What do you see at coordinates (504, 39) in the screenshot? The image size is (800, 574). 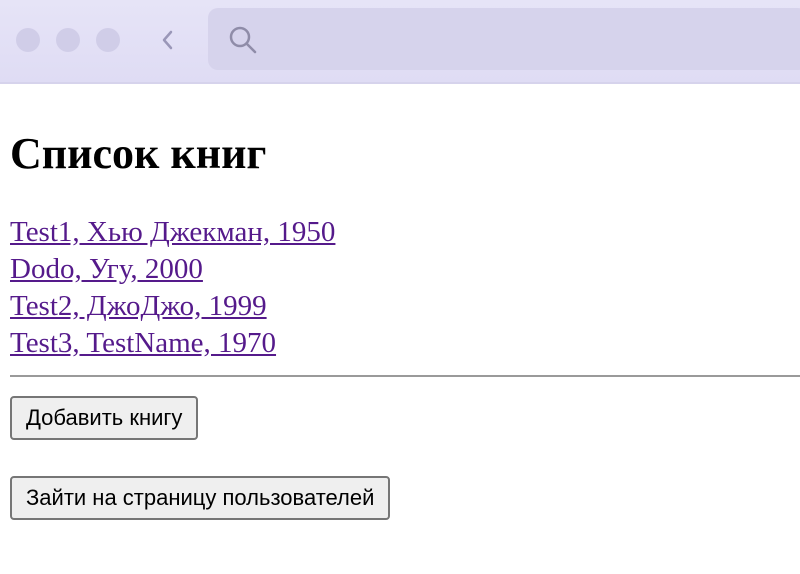 I see `address-bar` at bounding box center [504, 39].